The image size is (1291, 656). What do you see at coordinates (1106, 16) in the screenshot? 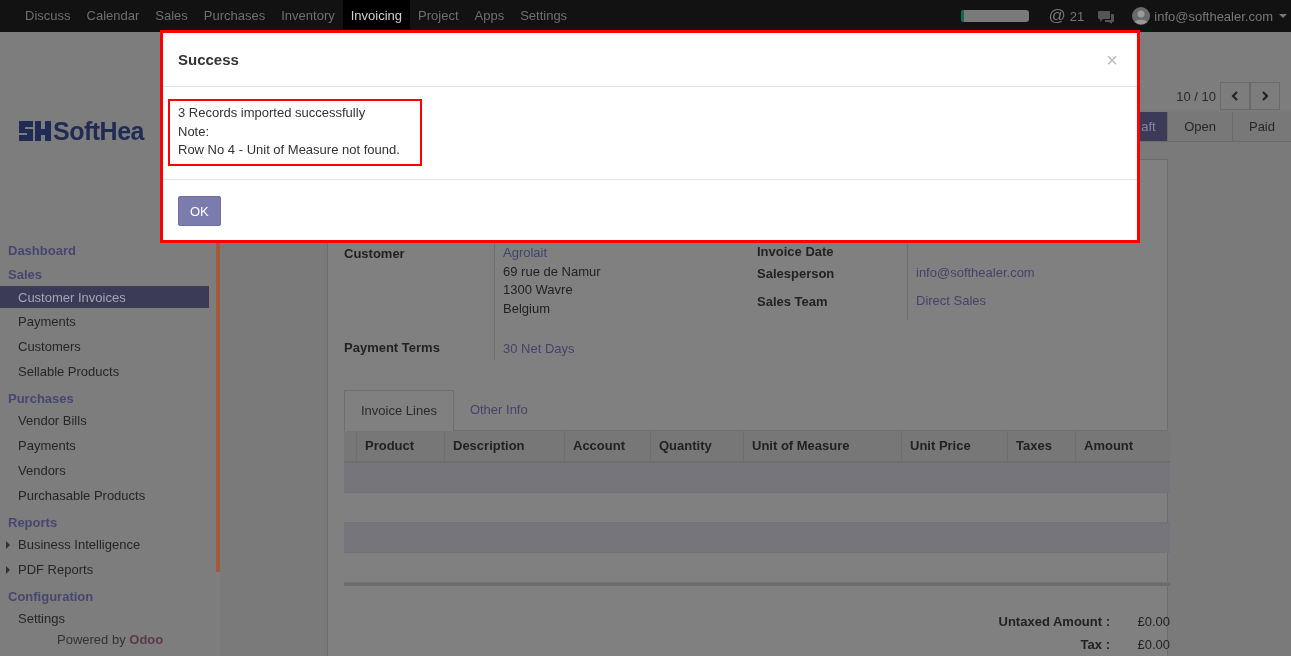
I see `chat-icon` at bounding box center [1106, 16].